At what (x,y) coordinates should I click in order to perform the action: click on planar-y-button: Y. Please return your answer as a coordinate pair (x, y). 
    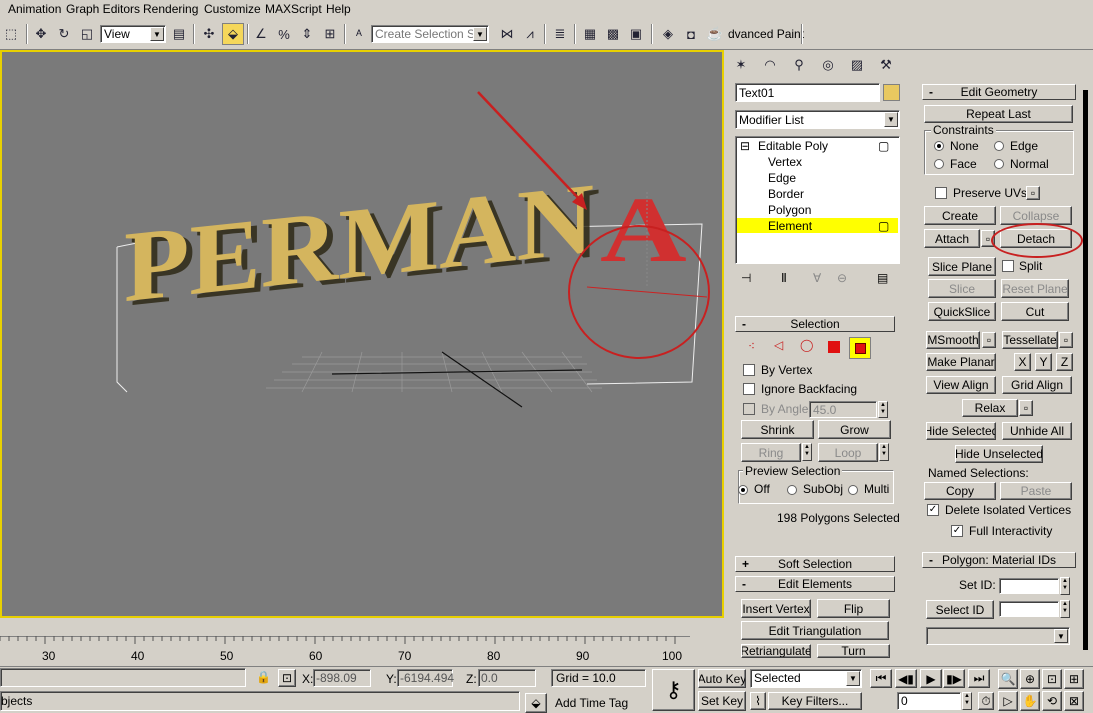
    Looking at the image, I should click on (1043, 362).